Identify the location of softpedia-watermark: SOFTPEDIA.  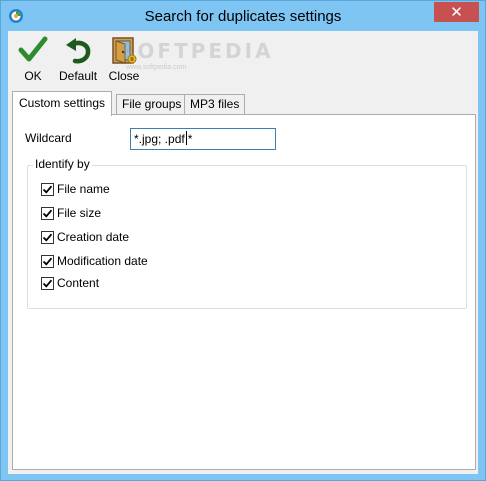
(197, 51).